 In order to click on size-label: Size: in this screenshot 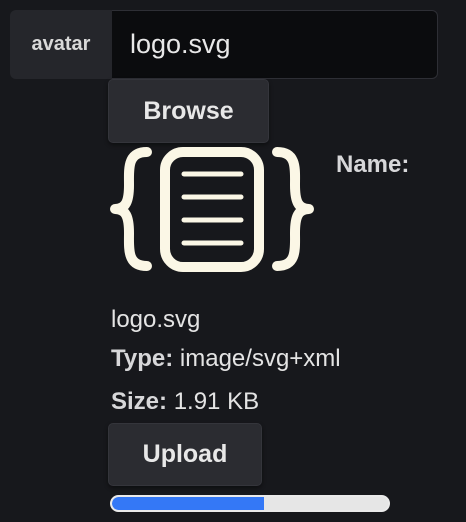, I will do `click(139, 401)`.